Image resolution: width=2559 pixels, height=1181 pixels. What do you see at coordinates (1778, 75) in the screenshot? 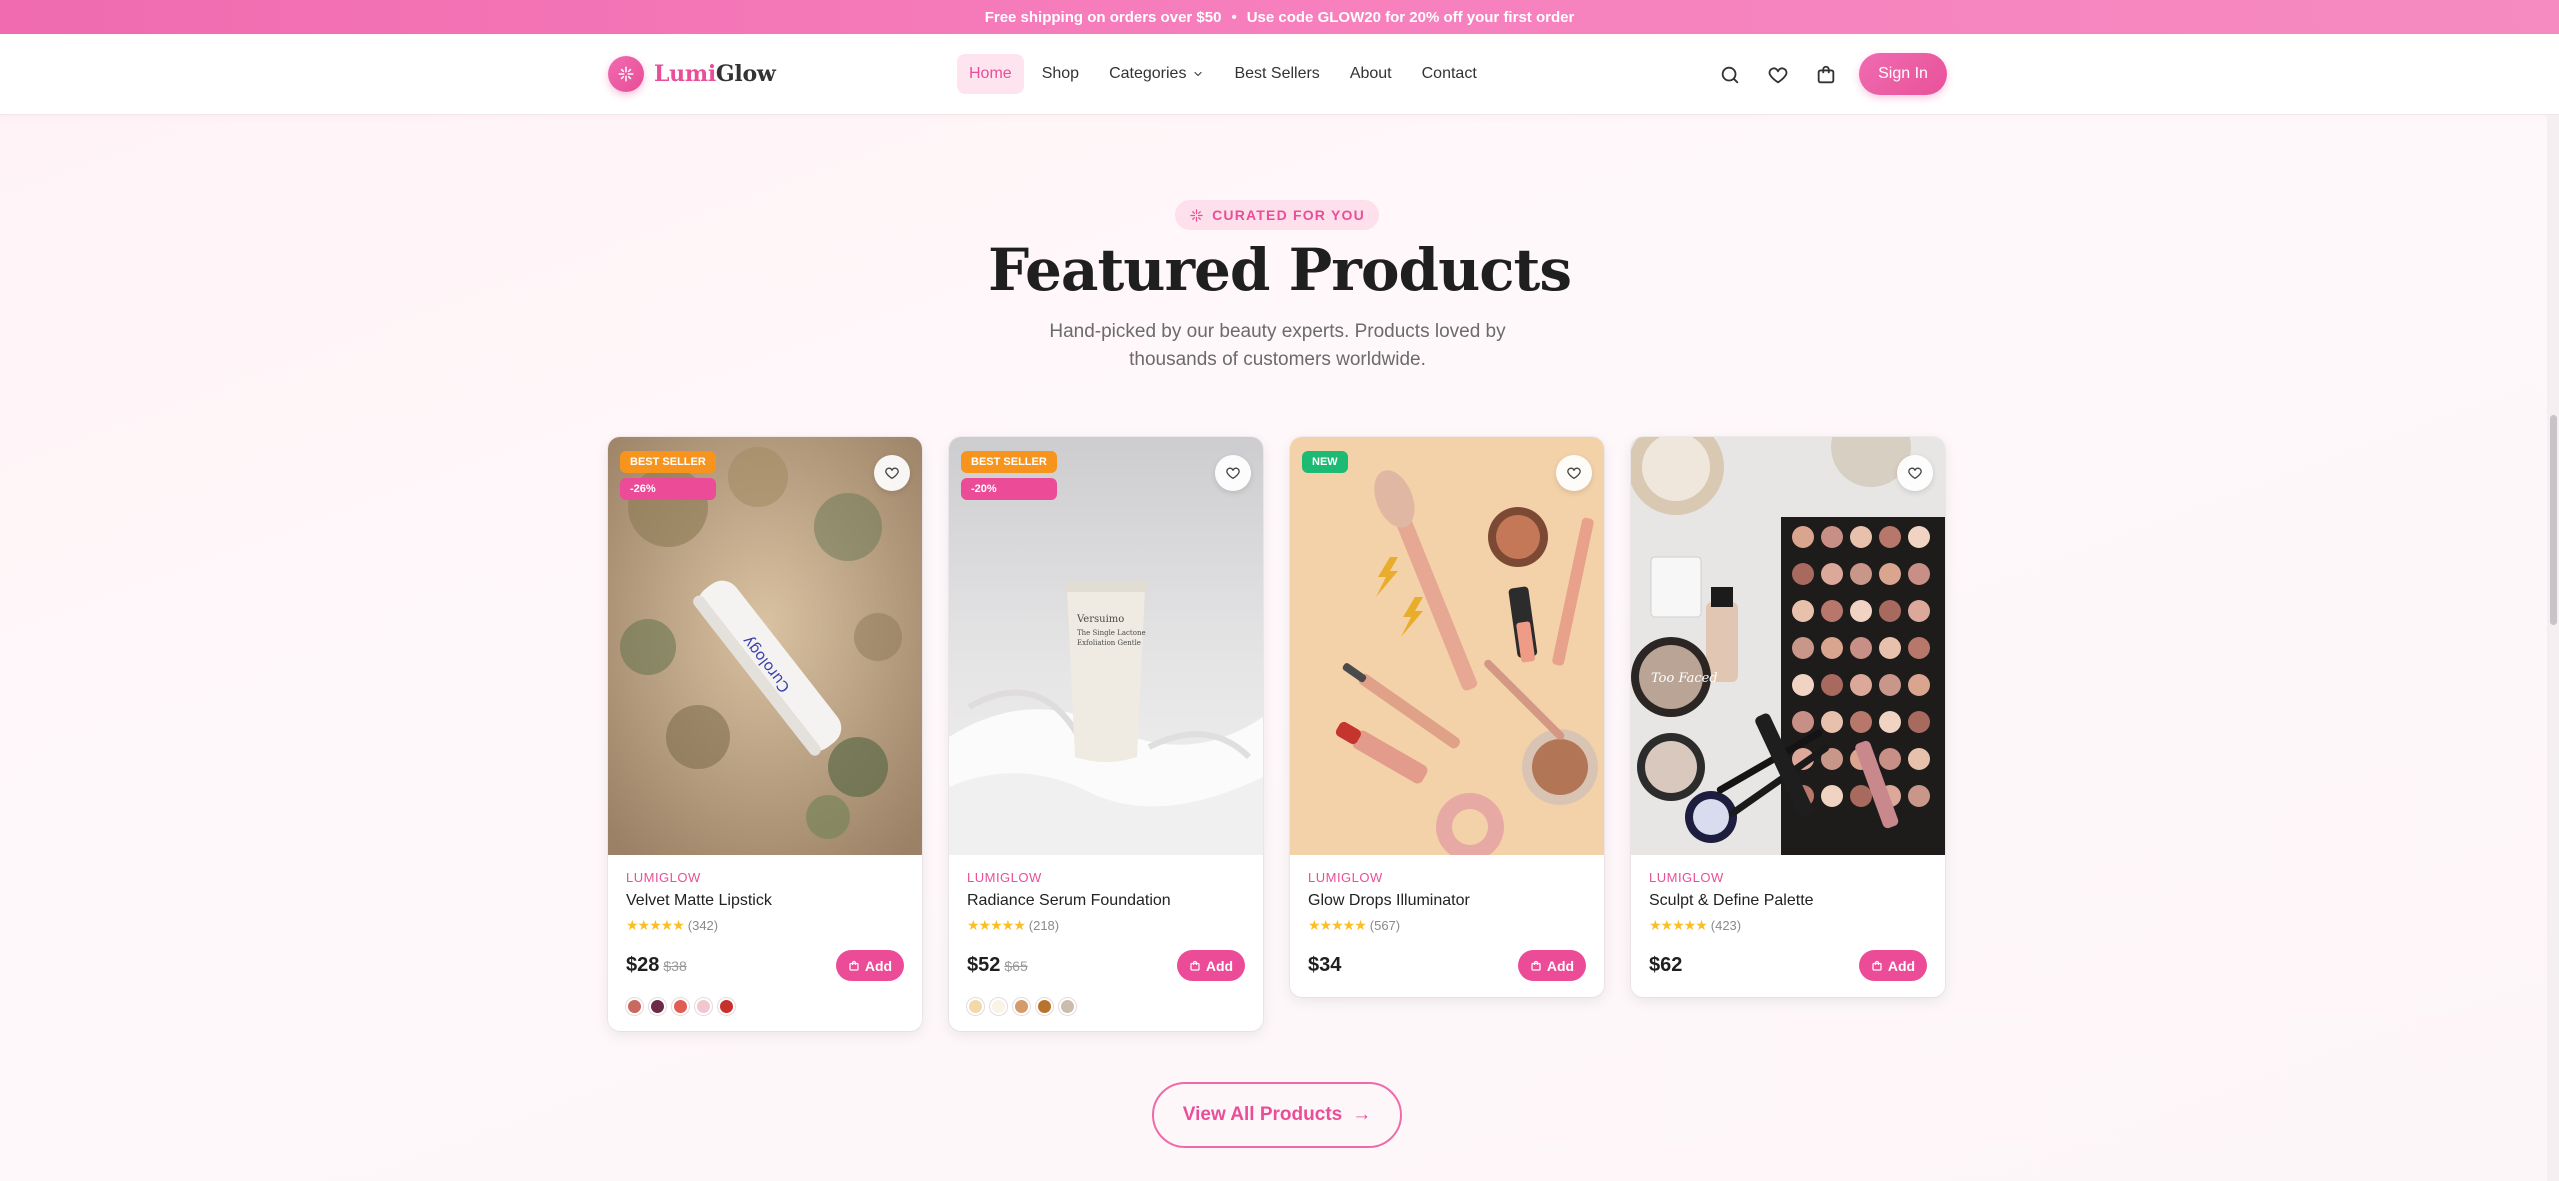
I see `heart-icon` at bounding box center [1778, 75].